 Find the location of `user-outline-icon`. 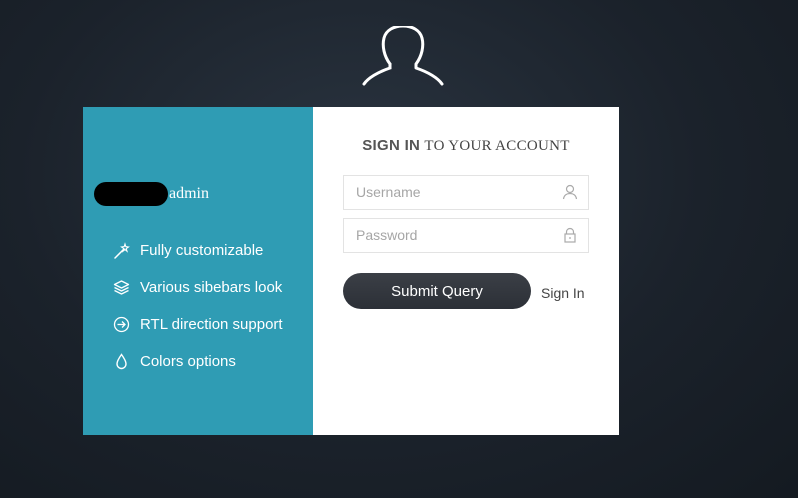

user-outline-icon is located at coordinates (570, 192).